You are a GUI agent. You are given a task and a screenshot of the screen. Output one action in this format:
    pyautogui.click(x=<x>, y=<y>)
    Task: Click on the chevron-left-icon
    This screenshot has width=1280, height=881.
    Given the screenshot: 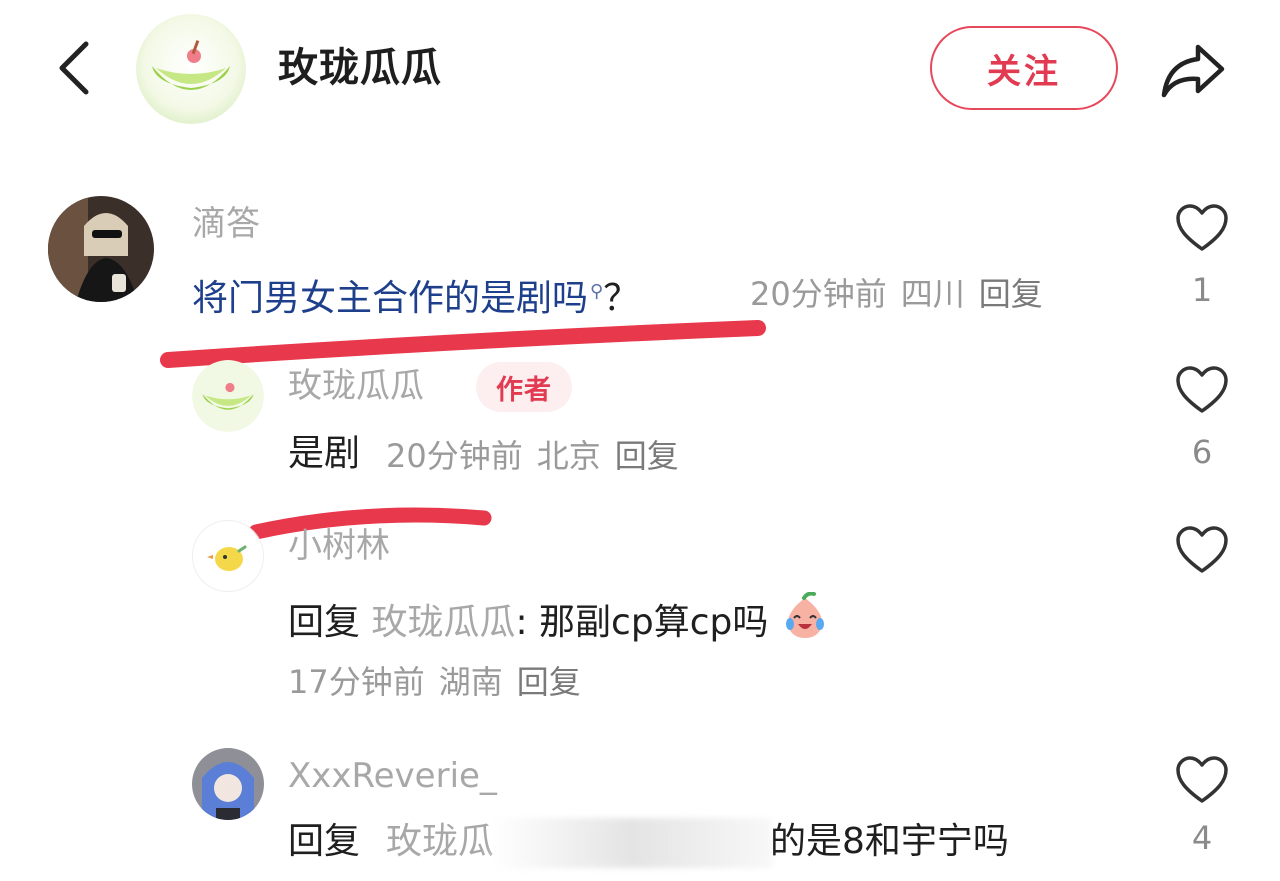 What is the action you would take?
    pyautogui.click(x=74, y=68)
    